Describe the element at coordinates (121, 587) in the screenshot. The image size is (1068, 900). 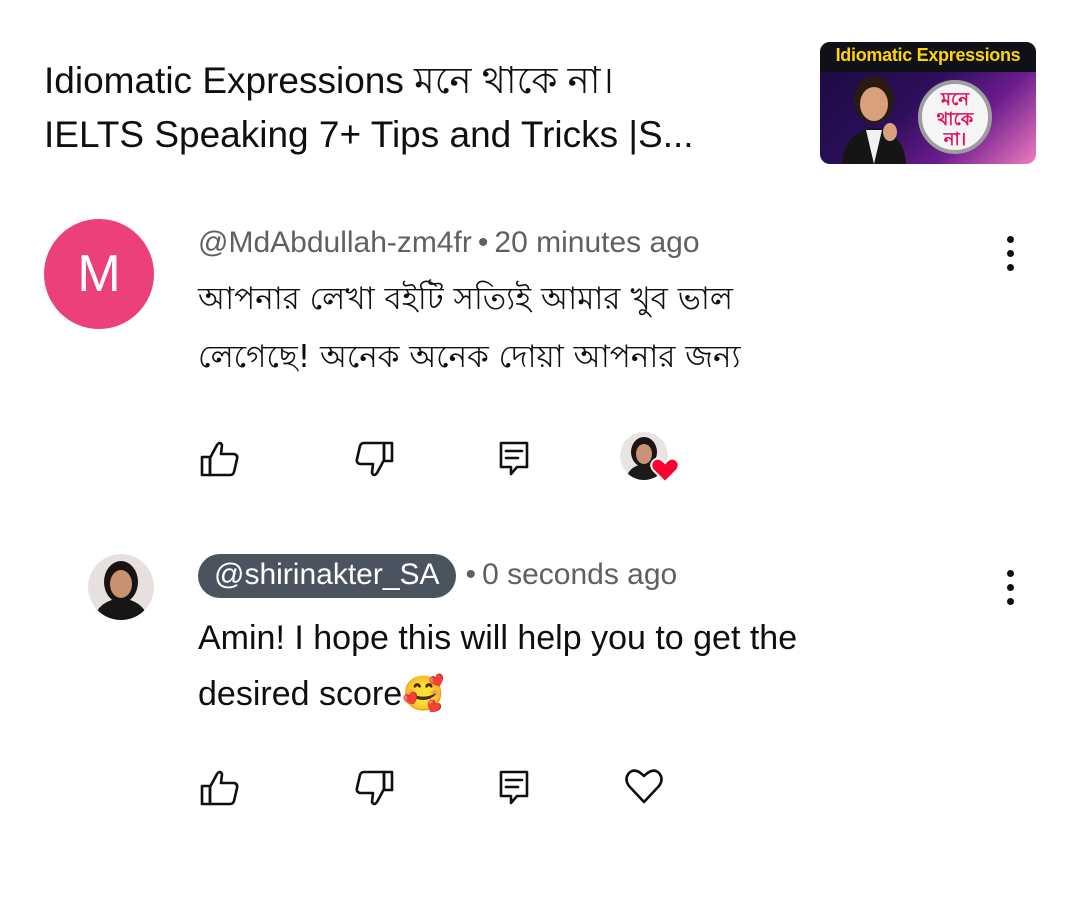
I see `avatar` at that location.